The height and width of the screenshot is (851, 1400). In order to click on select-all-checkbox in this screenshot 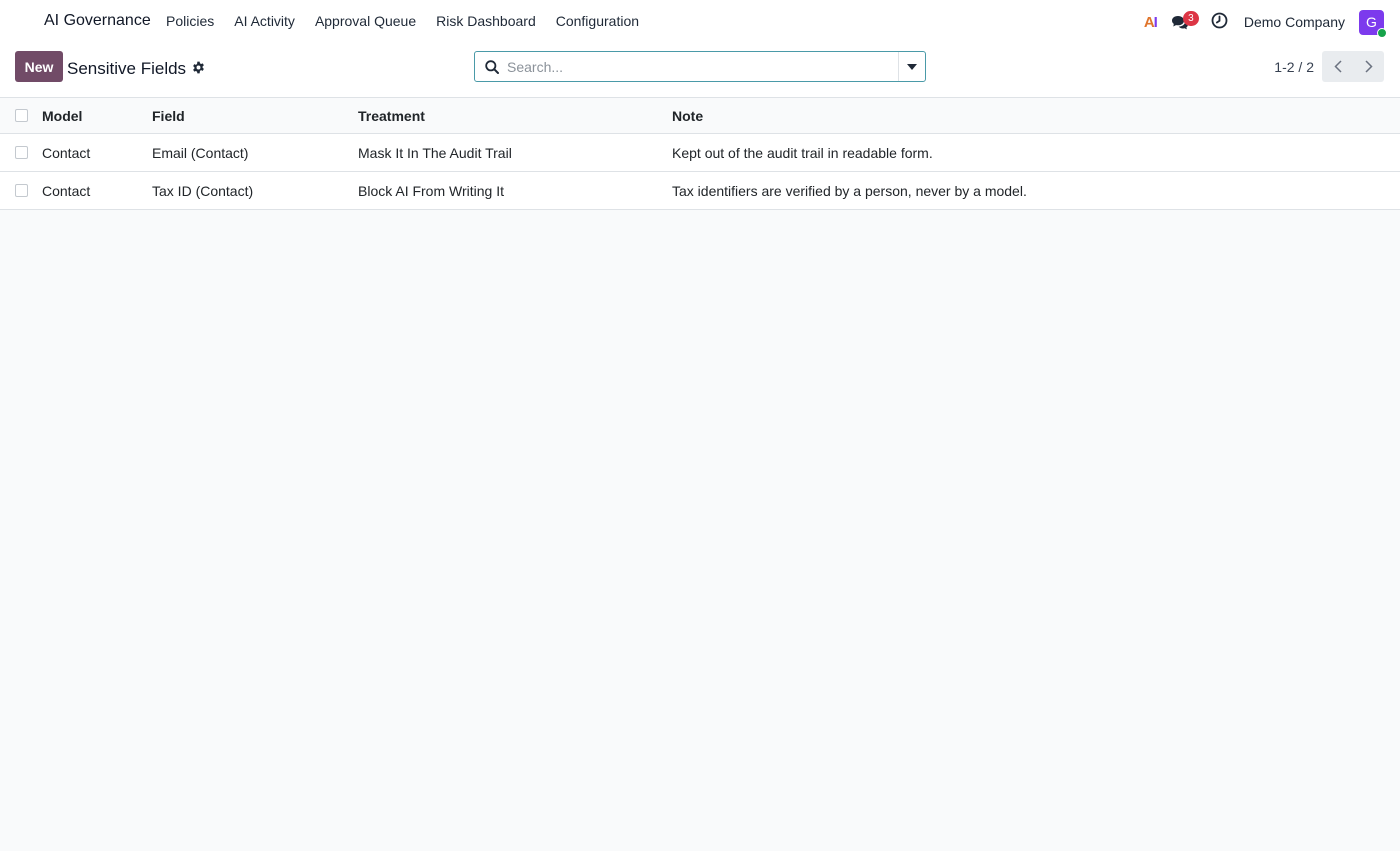, I will do `click(21, 115)`.